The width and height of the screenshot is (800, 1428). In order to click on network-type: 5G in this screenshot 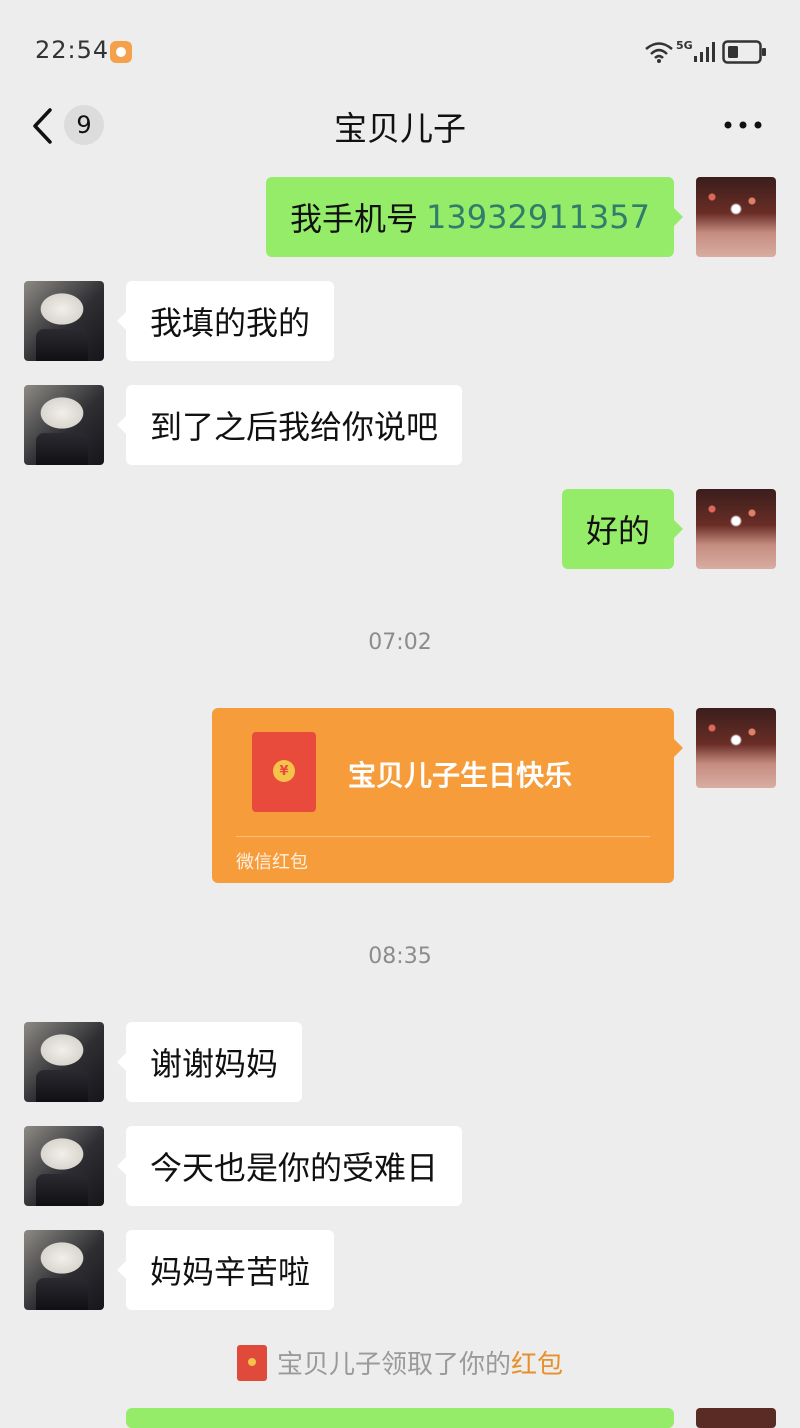, I will do `click(684, 45)`.